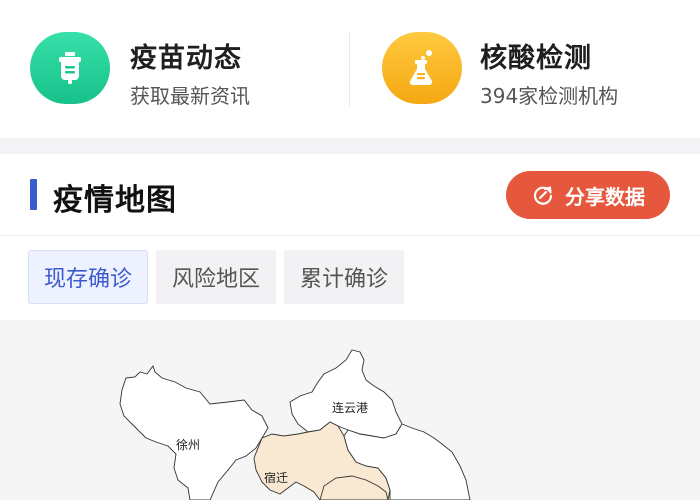 Image resolution: width=700 pixels, height=500 pixels. I want to click on tab-current-confirmed: 现存确诊, so click(88, 277).